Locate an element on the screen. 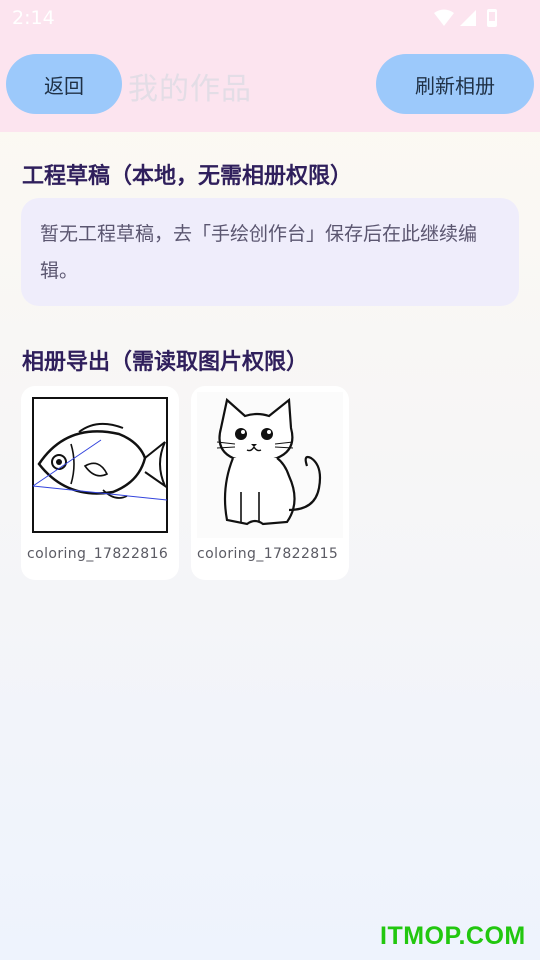 The width and height of the screenshot is (540, 960). album-item-name: coloring_17822815 is located at coordinates (268, 554).